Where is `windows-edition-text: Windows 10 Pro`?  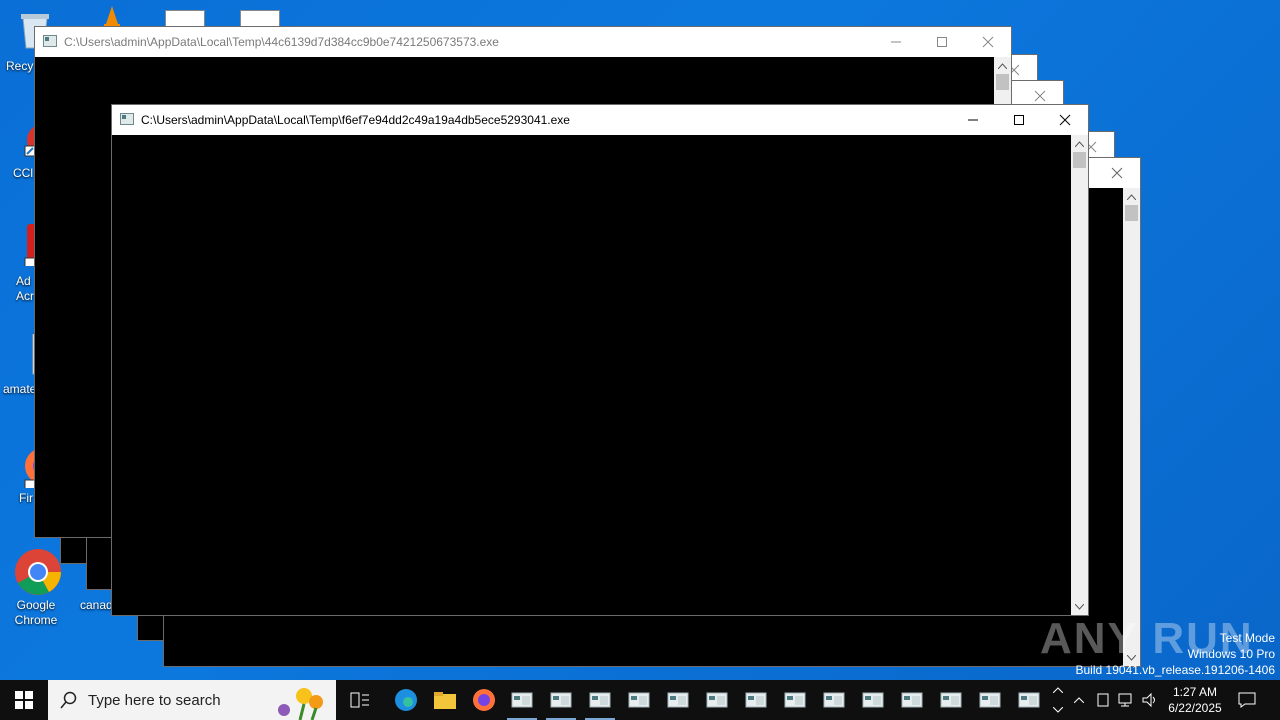 windows-edition-text: Windows 10 Pro is located at coordinates (1231, 654).